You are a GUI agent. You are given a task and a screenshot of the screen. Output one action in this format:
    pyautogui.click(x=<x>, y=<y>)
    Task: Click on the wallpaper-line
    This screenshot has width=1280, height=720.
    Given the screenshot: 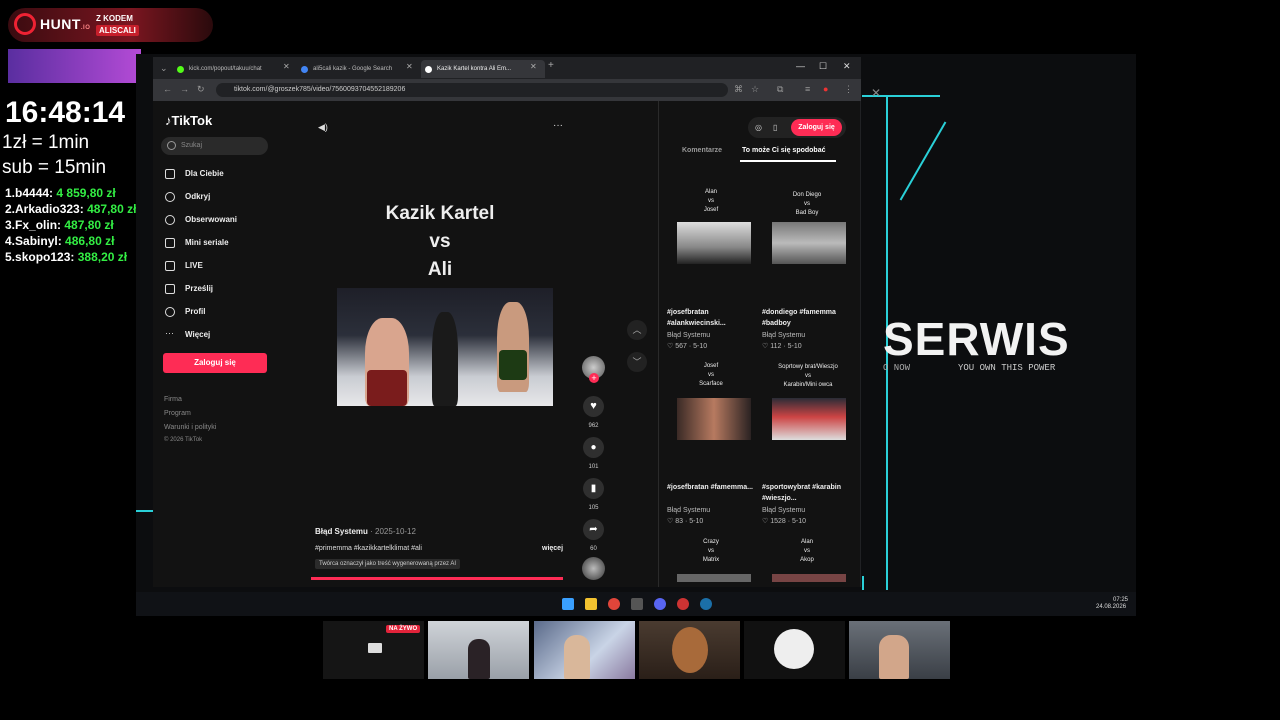 What is the action you would take?
    pyautogui.click(x=145, y=511)
    